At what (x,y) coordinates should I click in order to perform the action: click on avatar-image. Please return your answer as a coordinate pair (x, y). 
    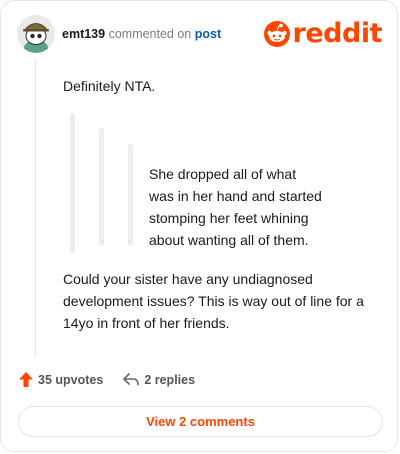
    Looking at the image, I should click on (36, 34).